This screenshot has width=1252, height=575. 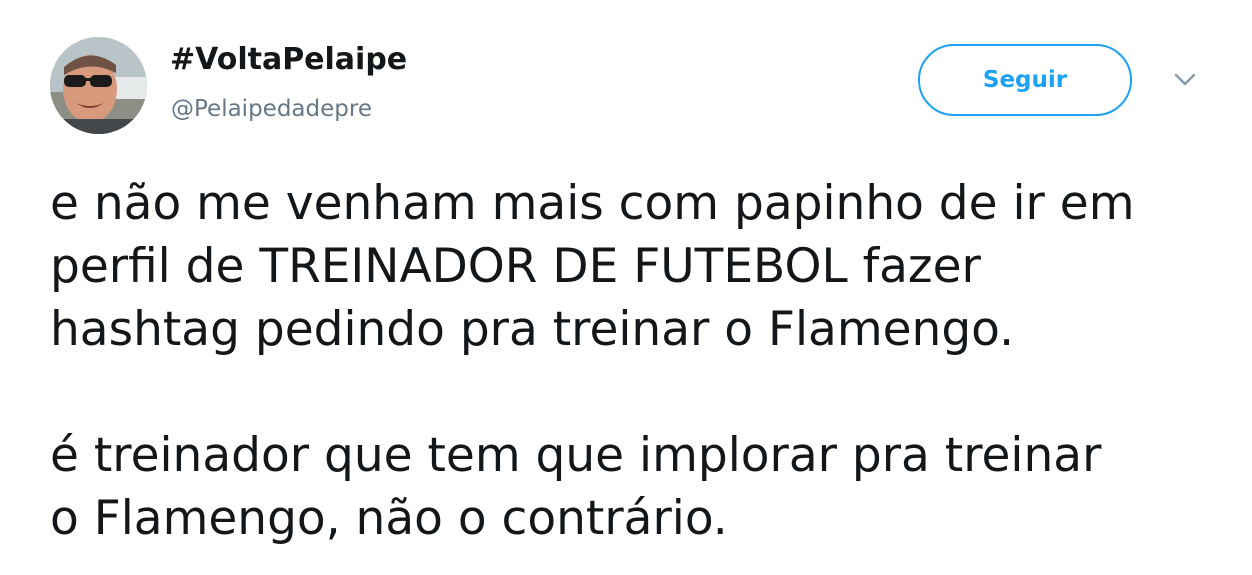 What do you see at coordinates (515, 266) in the screenshot?
I see `tweet-text-line: perfil de TREINADOR DE FUTEBOL fazer` at bounding box center [515, 266].